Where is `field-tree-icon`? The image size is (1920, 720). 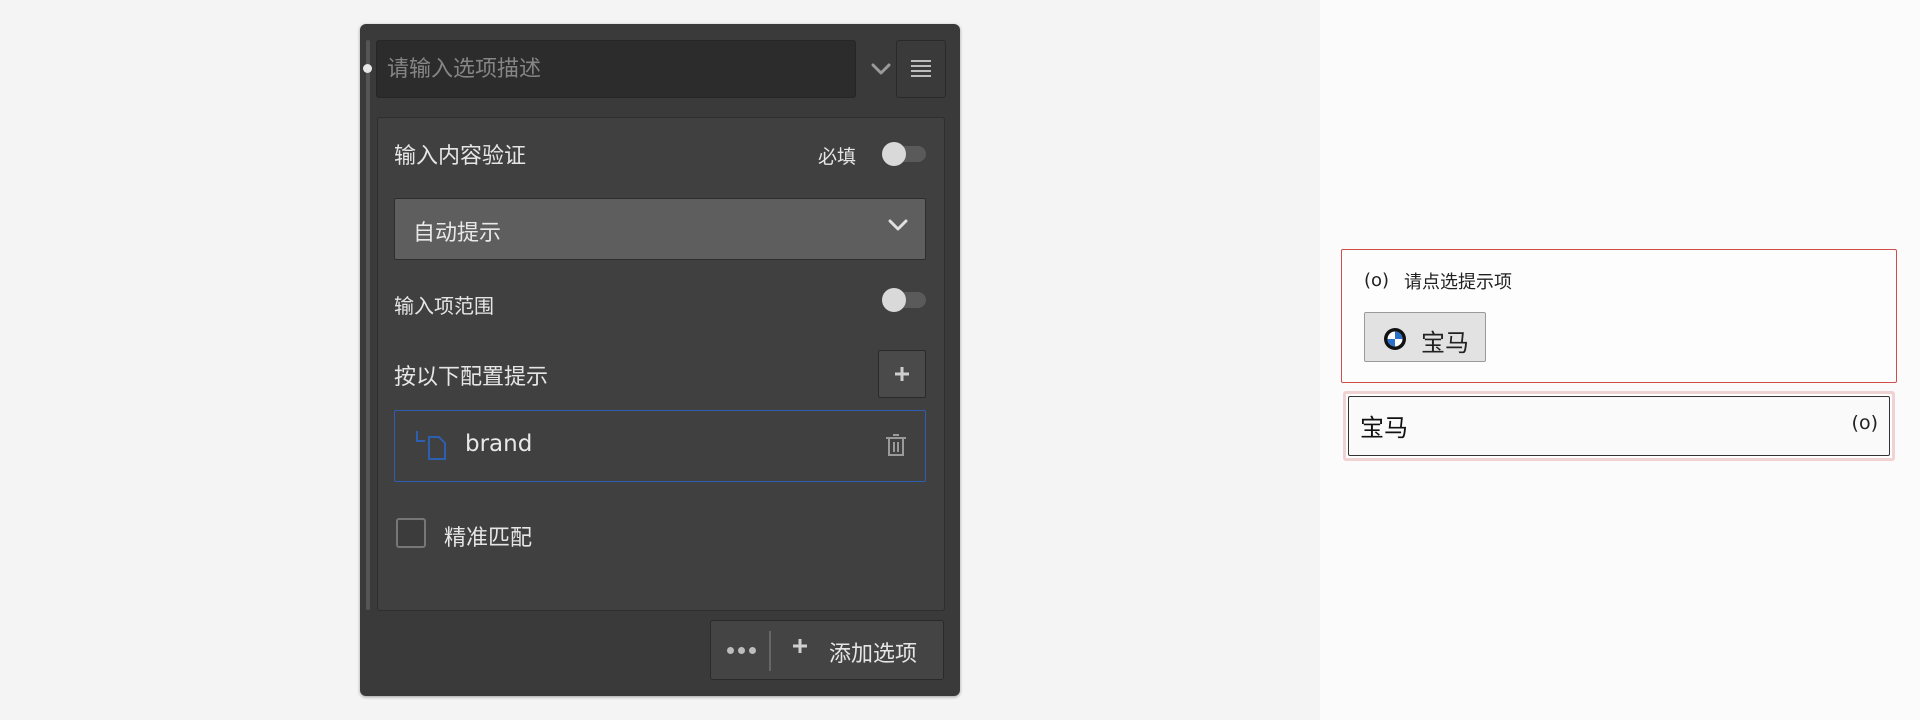
field-tree-icon is located at coordinates (431, 447).